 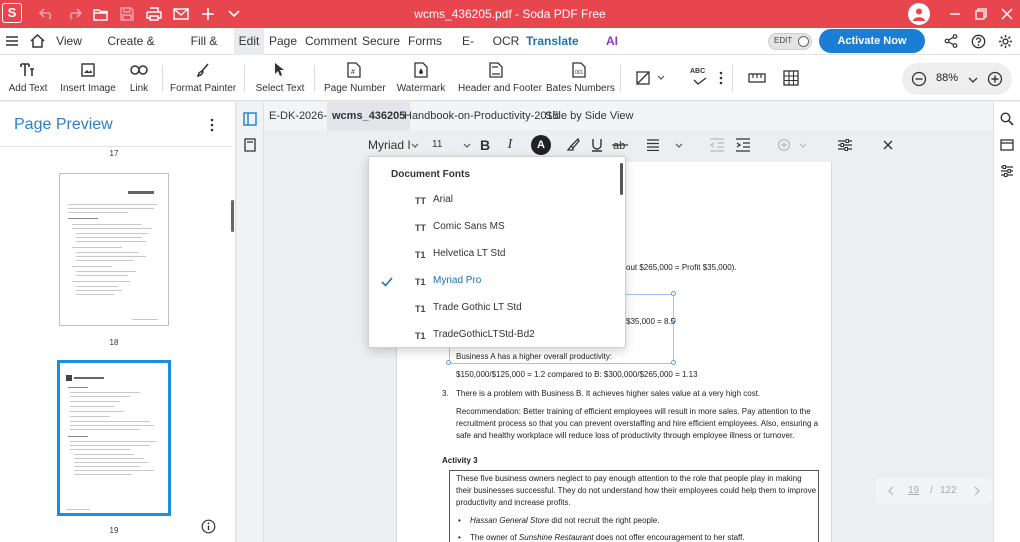 What do you see at coordinates (661, 78) in the screenshot?
I see `shape-dropdown-chevron-icon` at bounding box center [661, 78].